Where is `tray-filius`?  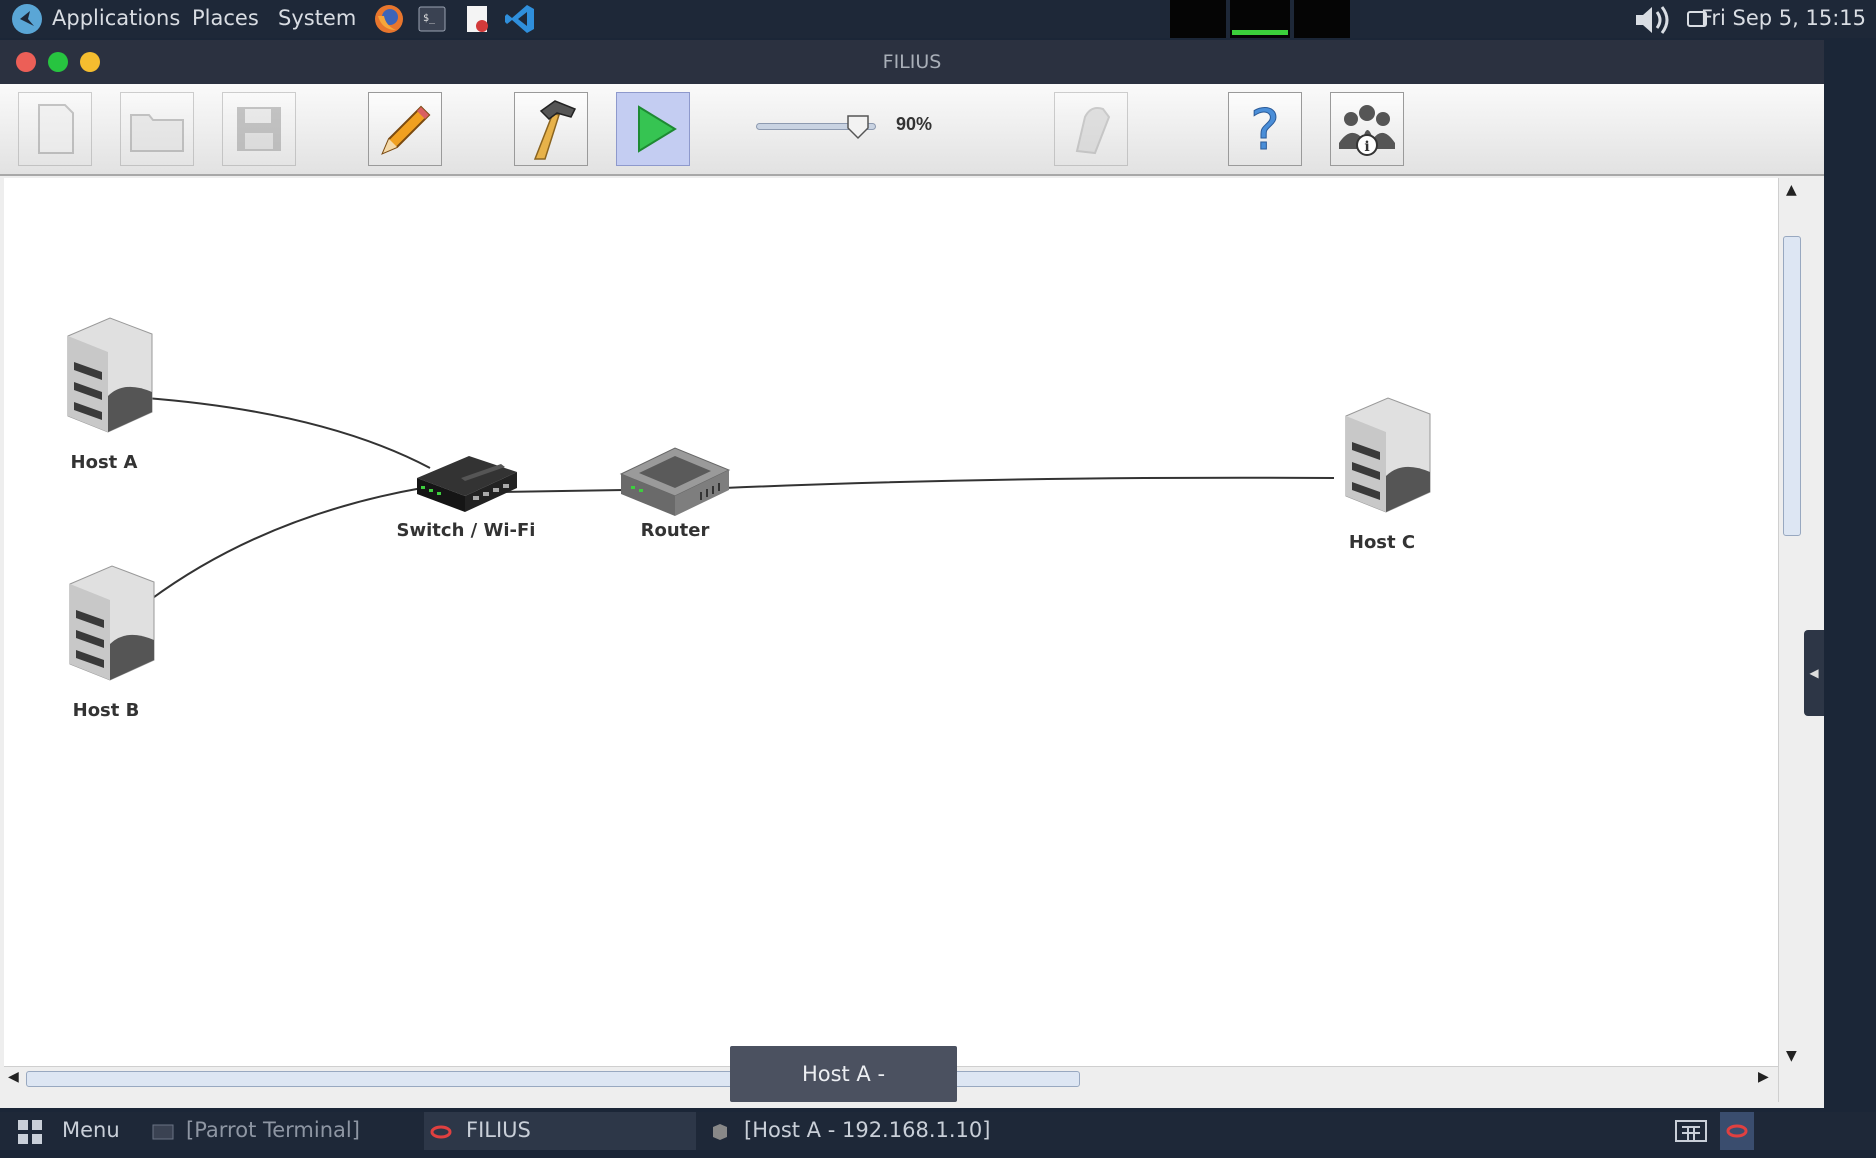
tray-filius is located at coordinates (1737, 1131).